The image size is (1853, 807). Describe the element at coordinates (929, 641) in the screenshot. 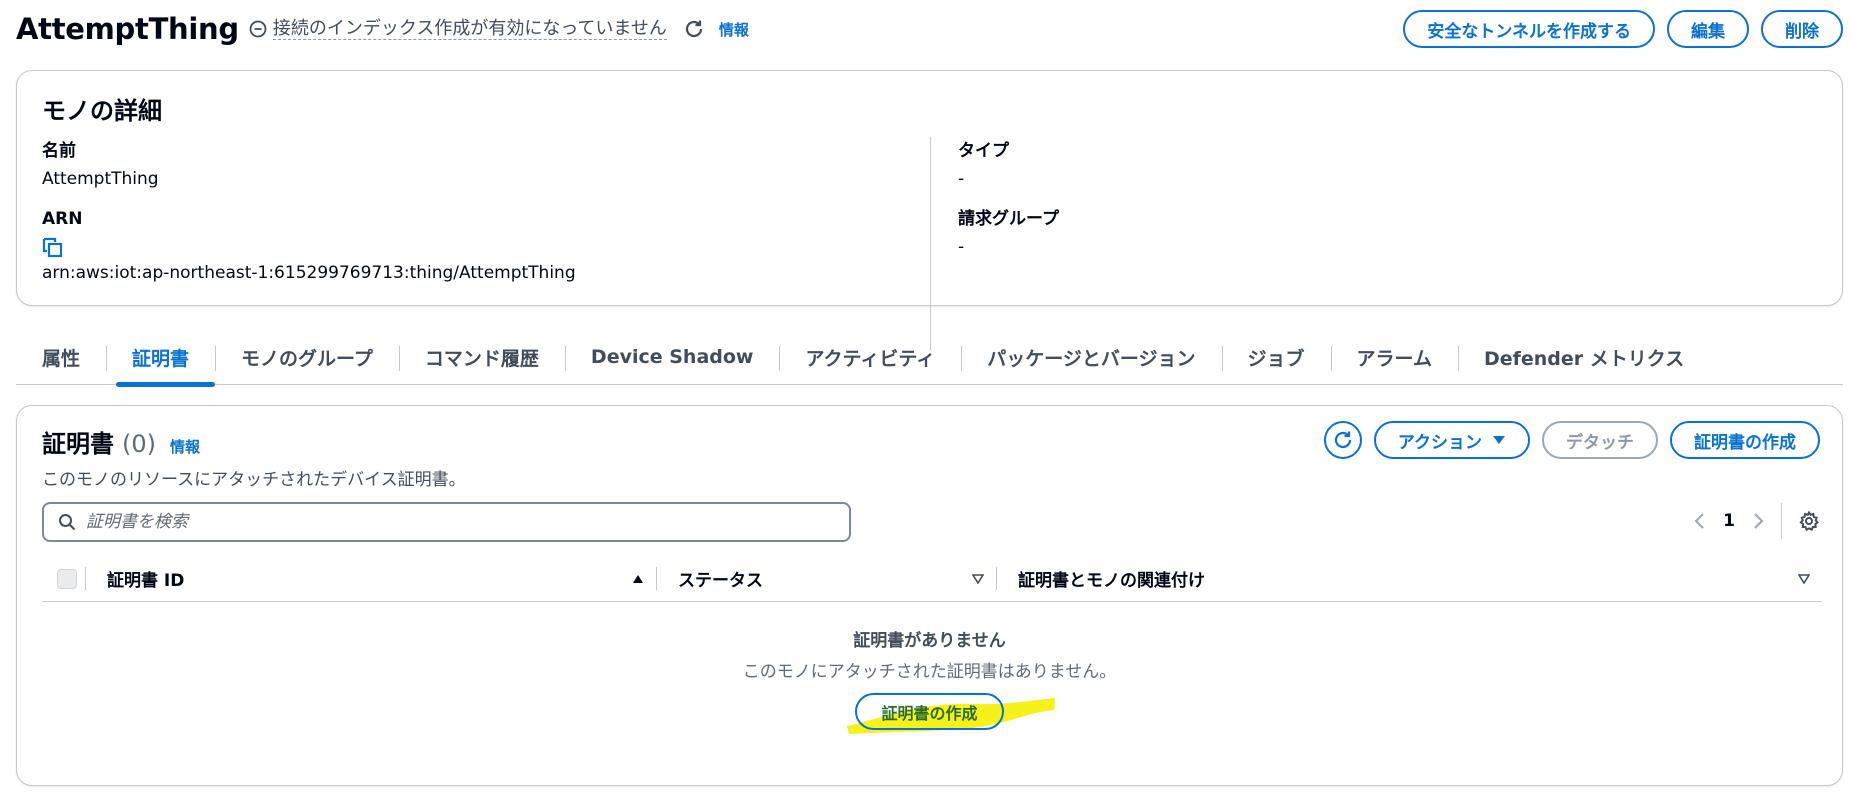

I see `empty-state-title: 証明書がありません` at that location.